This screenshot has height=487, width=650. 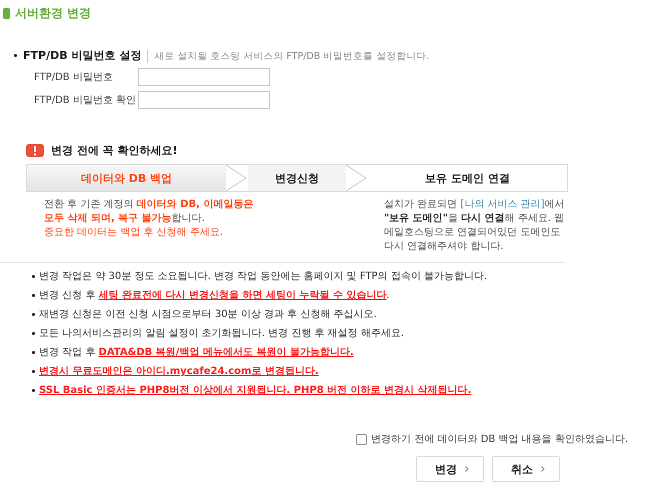 What do you see at coordinates (82, 55) in the screenshot?
I see `section-title: FTP/DB 비밀번호 설정` at bounding box center [82, 55].